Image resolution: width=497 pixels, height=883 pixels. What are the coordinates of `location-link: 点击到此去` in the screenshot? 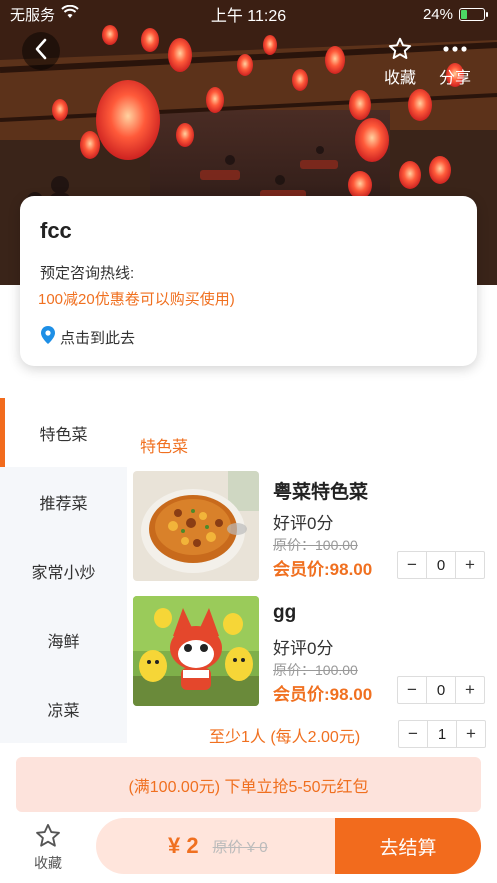 It's located at (248, 337).